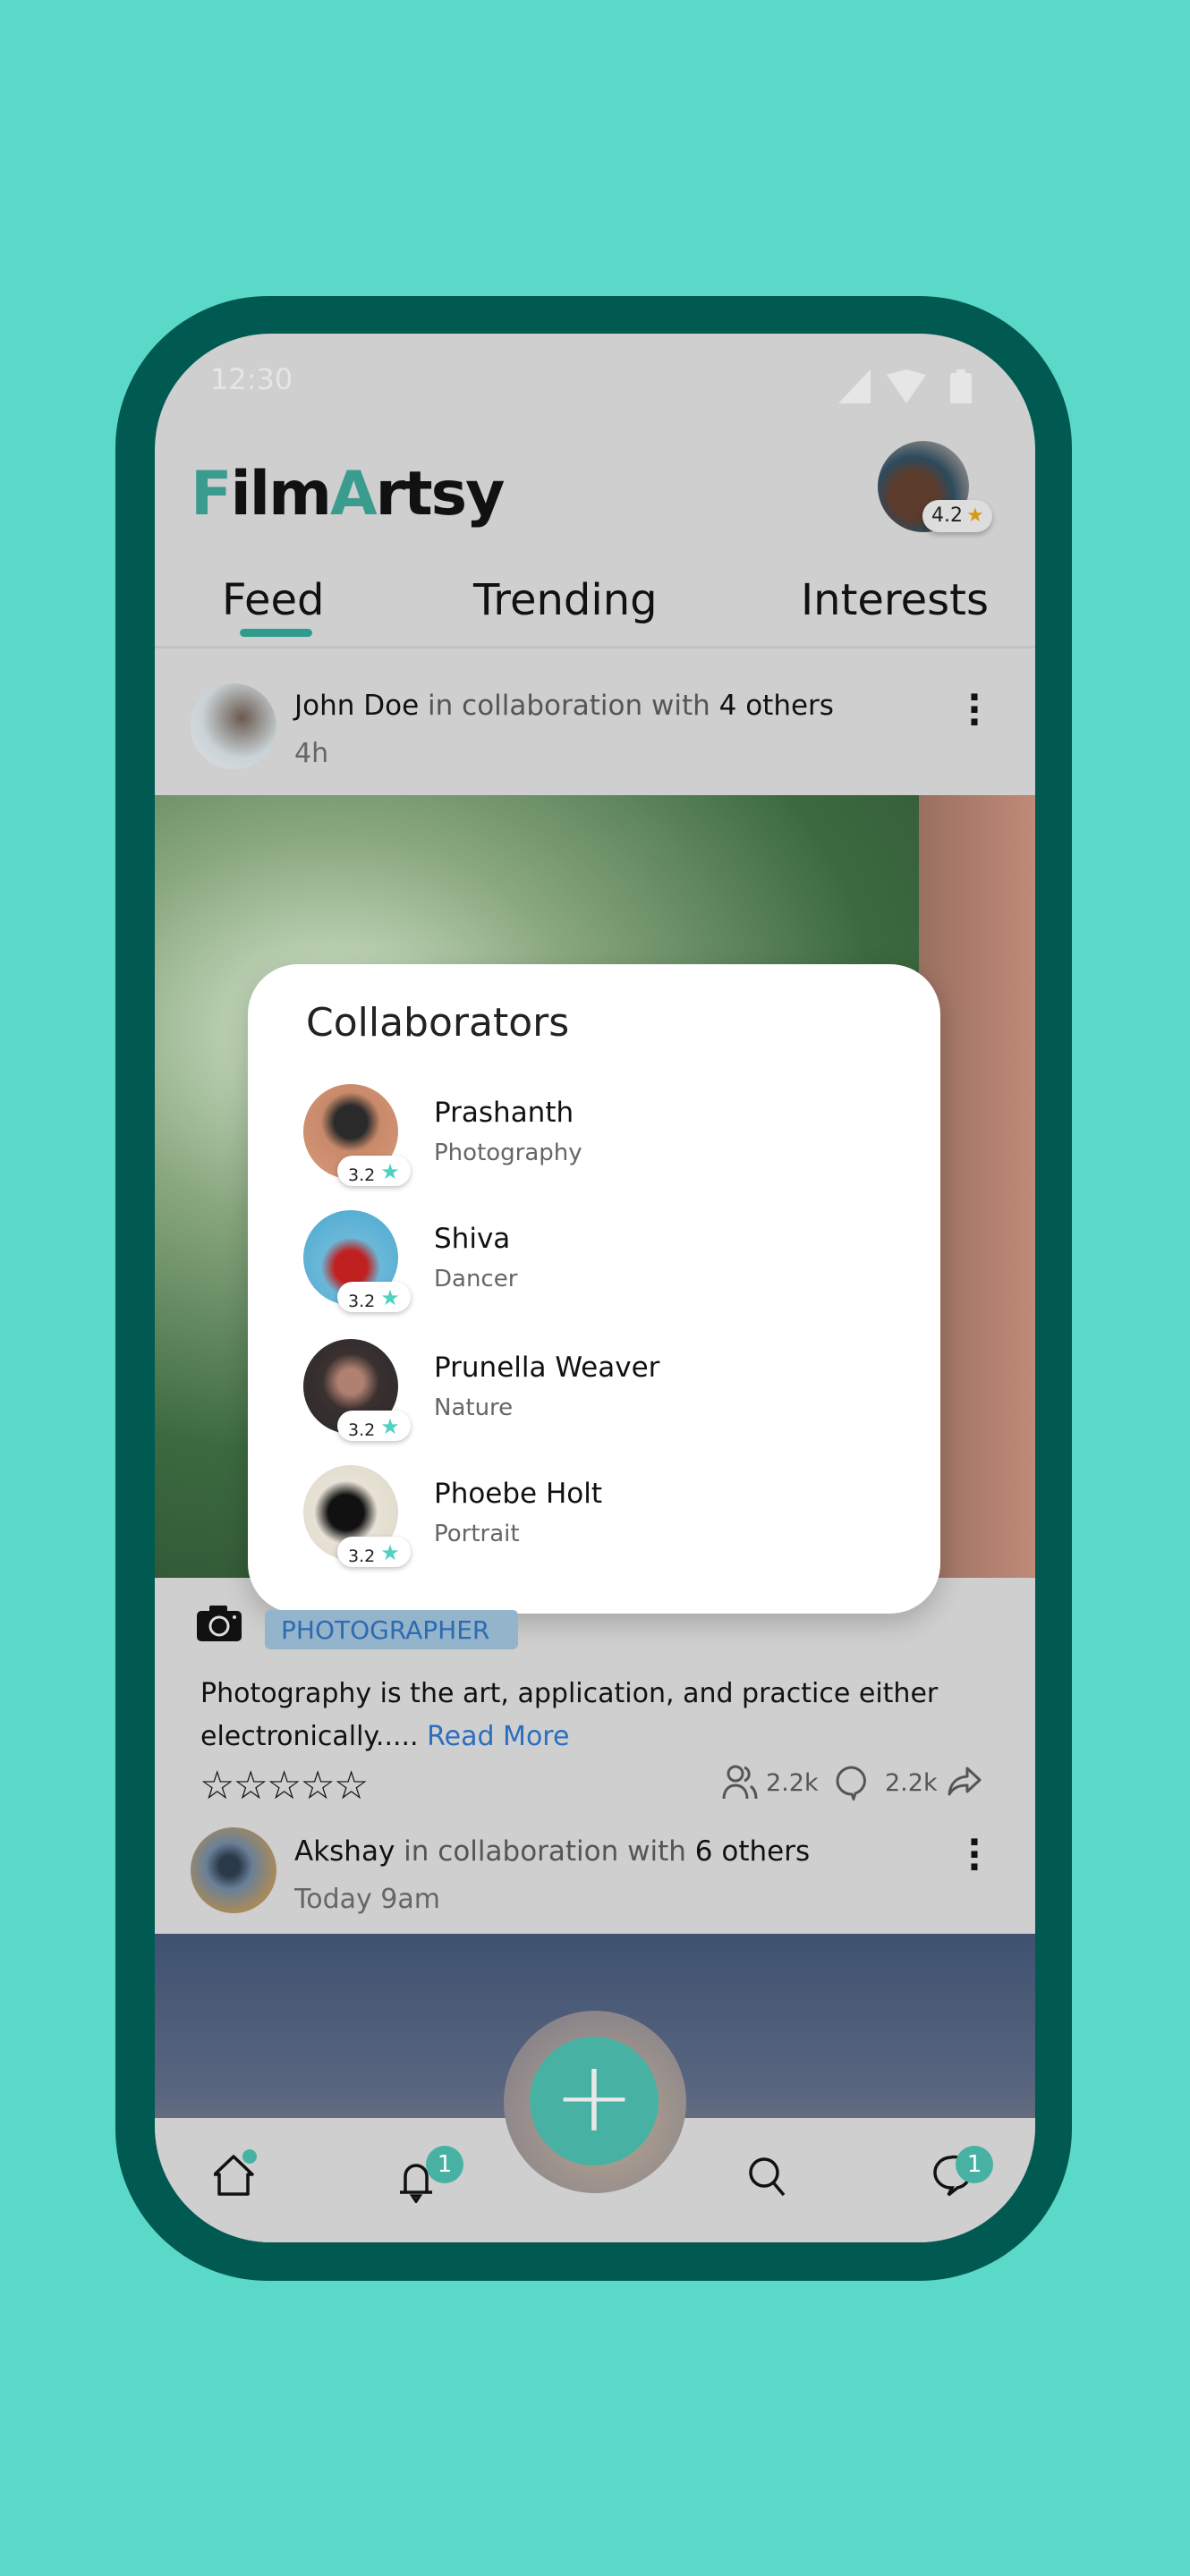  Describe the element at coordinates (273, 600) in the screenshot. I see `tab-feed: Feed` at that location.